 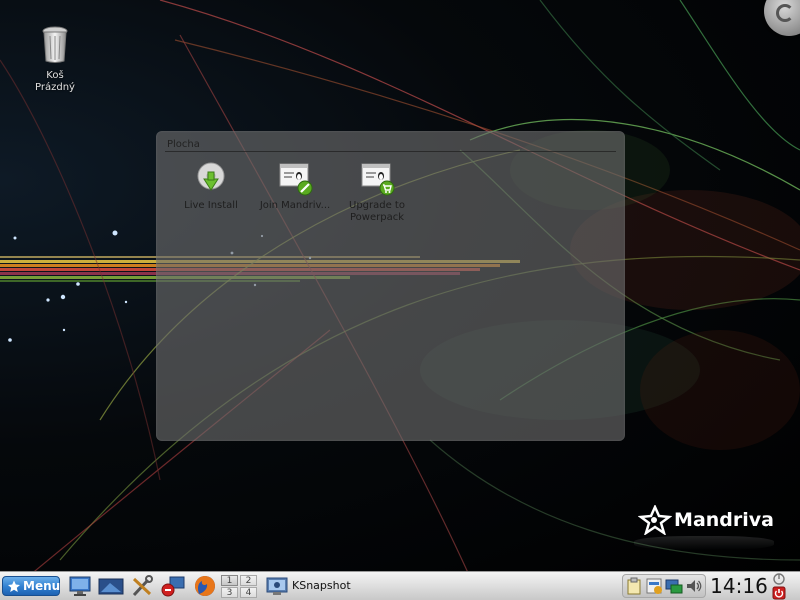 I want to click on desktop-pager: 1 2 3 4, so click(x=239, y=586).